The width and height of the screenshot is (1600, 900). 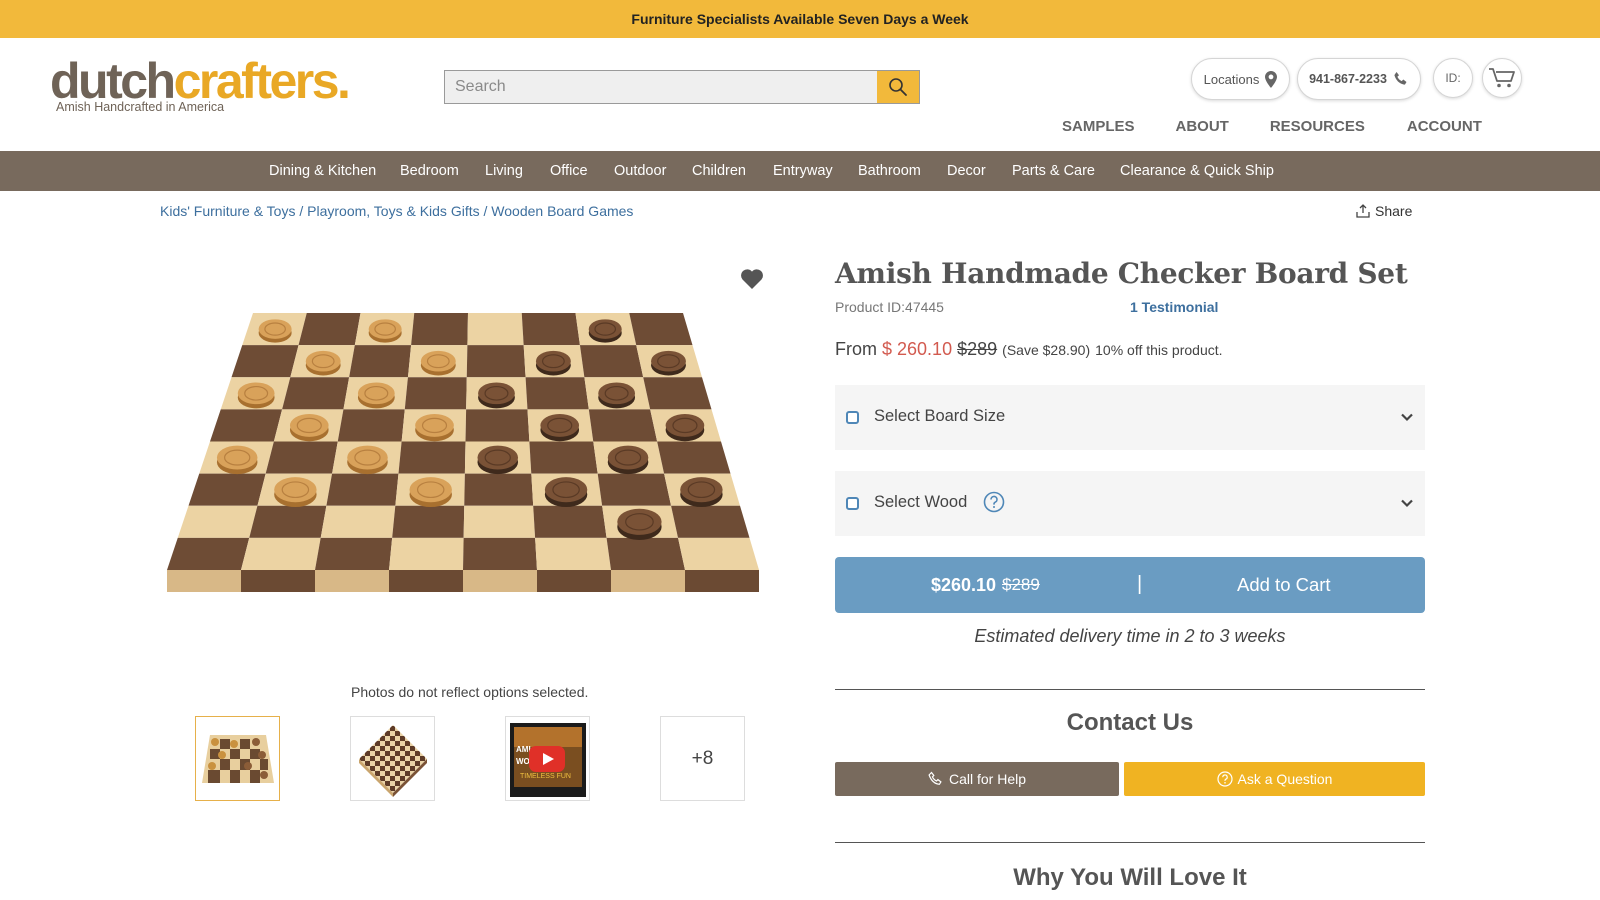 I want to click on thumbnail-video: AMI WO TIMELESS FUN, so click(x=547, y=758).